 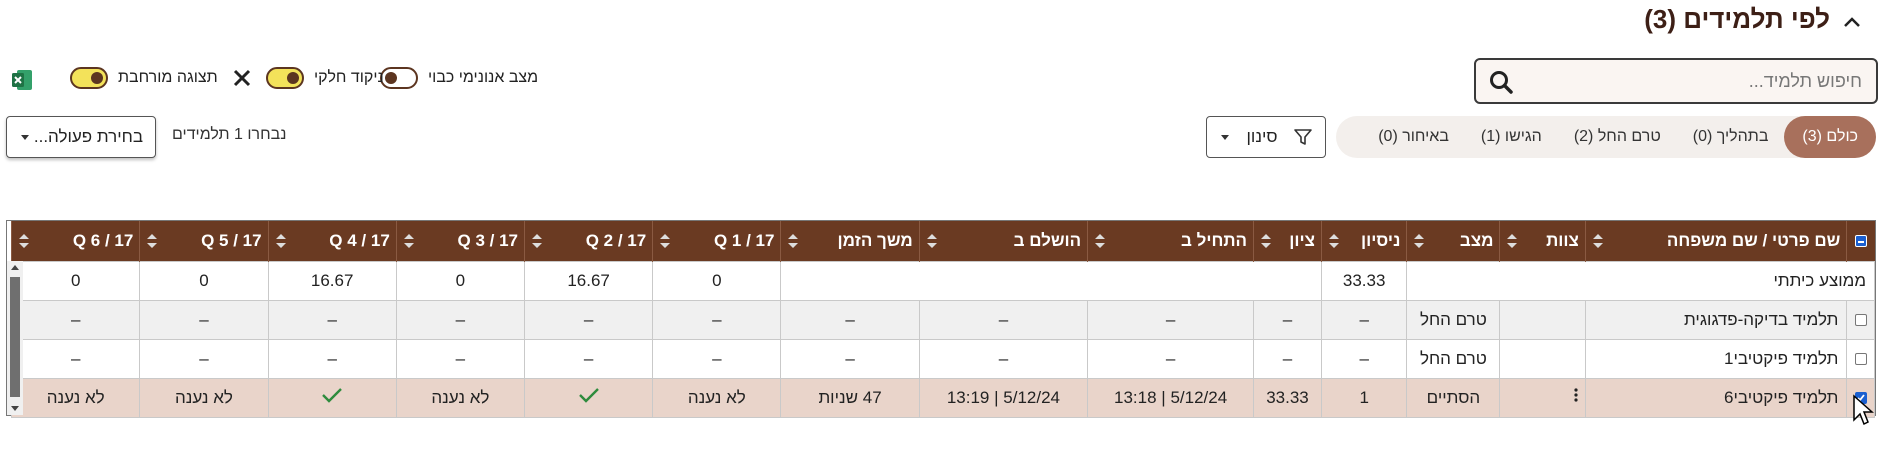 I want to click on partial-score-toggle: ניקוד חלקי, so click(x=308, y=78).